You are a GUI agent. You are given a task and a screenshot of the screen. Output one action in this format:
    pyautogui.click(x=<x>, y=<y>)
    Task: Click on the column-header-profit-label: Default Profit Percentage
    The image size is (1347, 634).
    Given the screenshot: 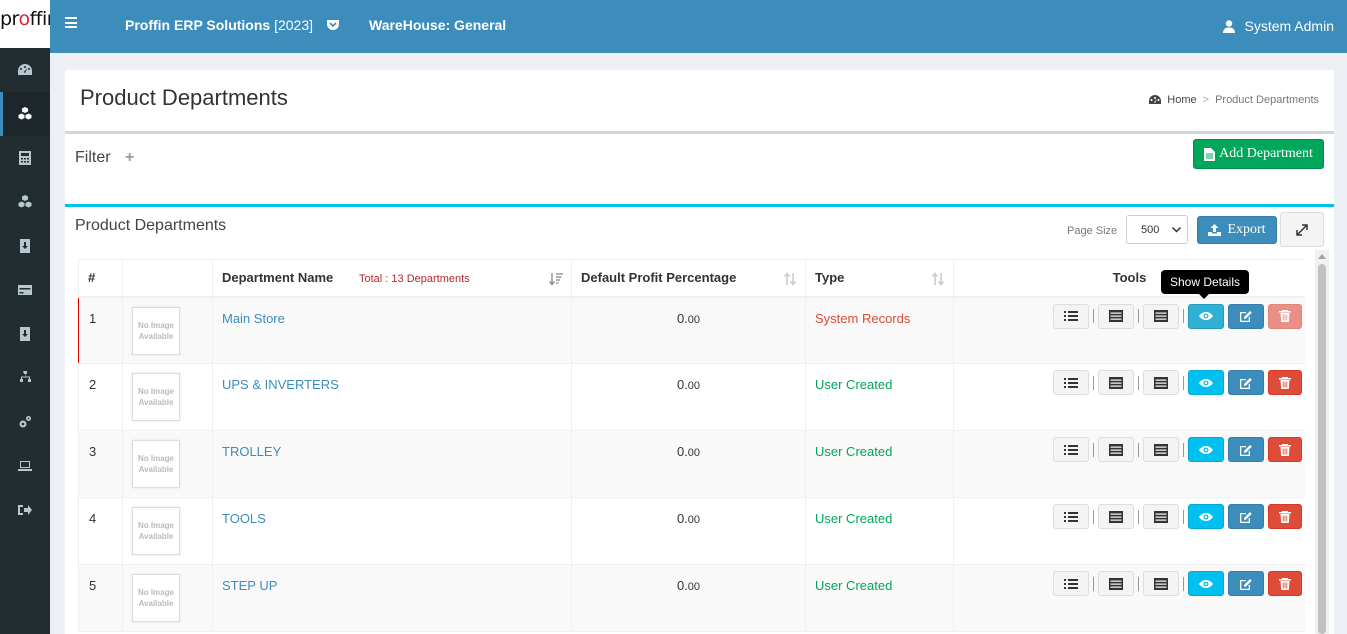 What is the action you would take?
    pyautogui.click(x=659, y=278)
    